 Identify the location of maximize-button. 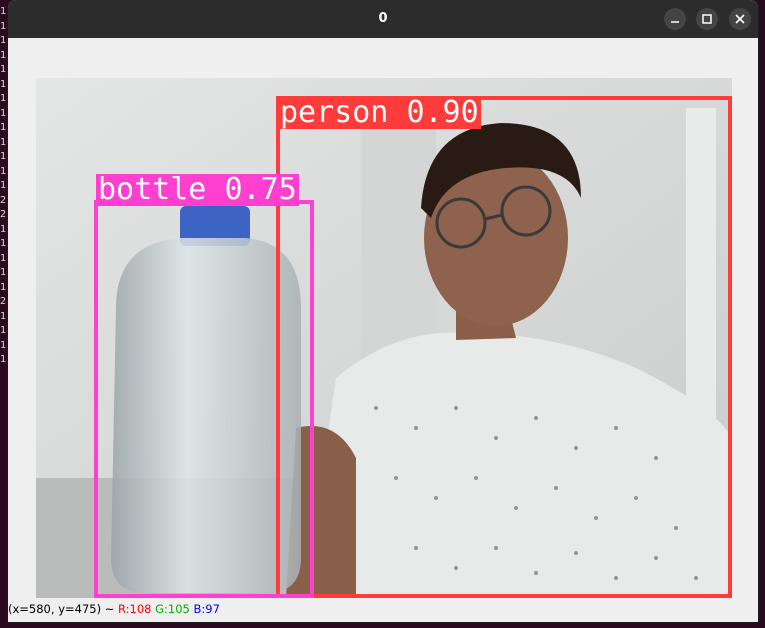
(707, 19).